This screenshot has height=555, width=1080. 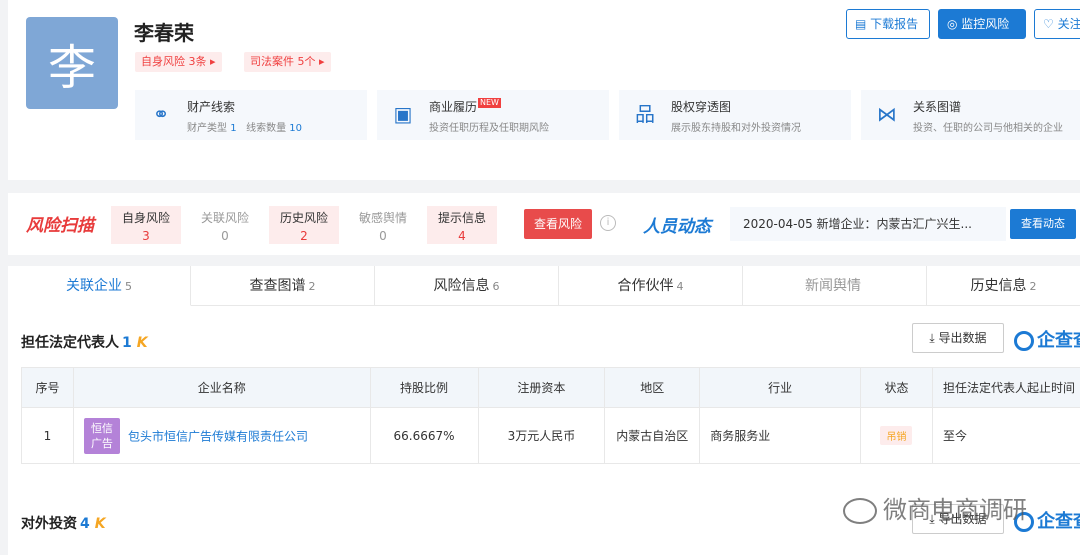 I want to click on cell-index: 1, so click(x=47, y=435).